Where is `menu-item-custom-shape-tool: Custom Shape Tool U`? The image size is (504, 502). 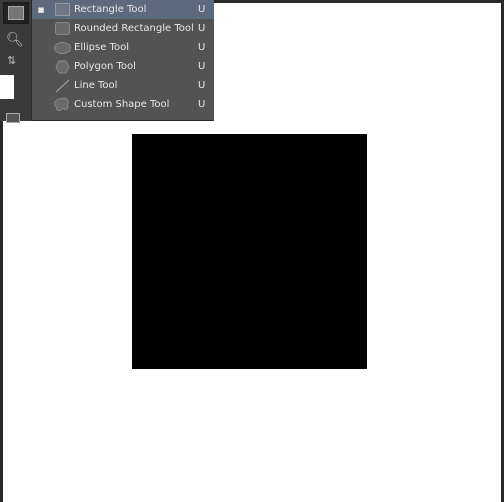
menu-item-custom-shape-tool: Custom Shape Tool U is located at coordinates (123, 104).